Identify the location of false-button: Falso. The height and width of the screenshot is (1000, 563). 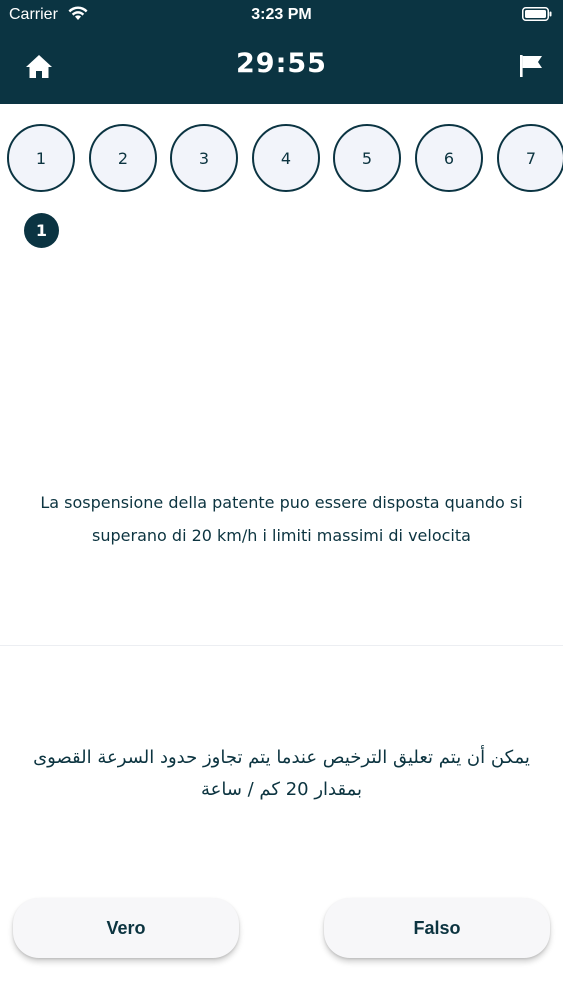
(437, 928).